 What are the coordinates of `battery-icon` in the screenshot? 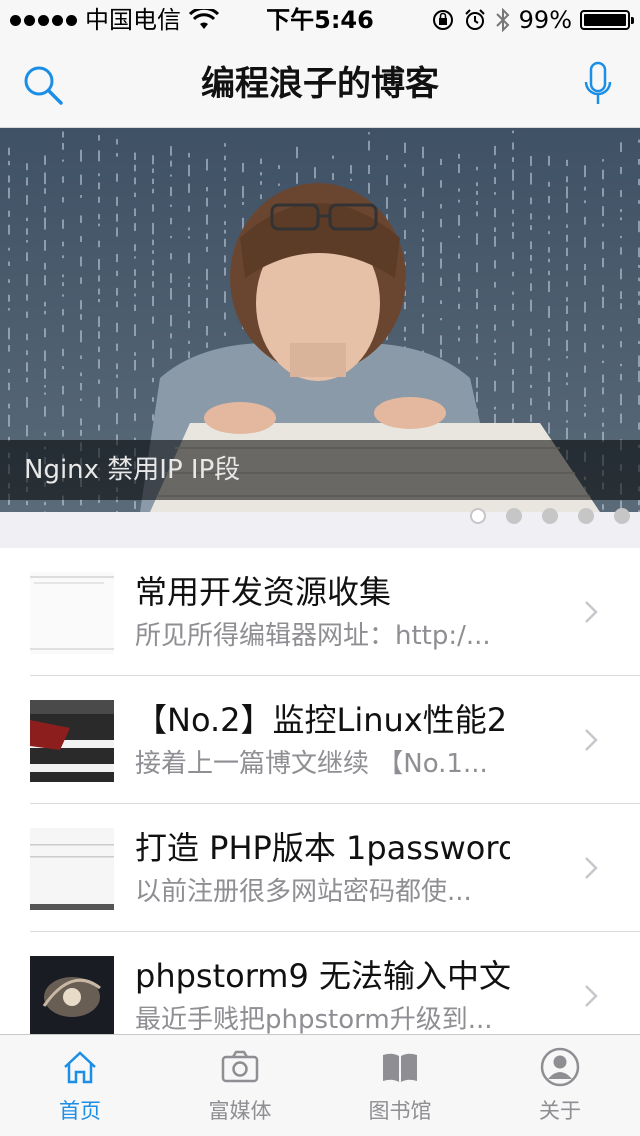 It's located at (607, 20).